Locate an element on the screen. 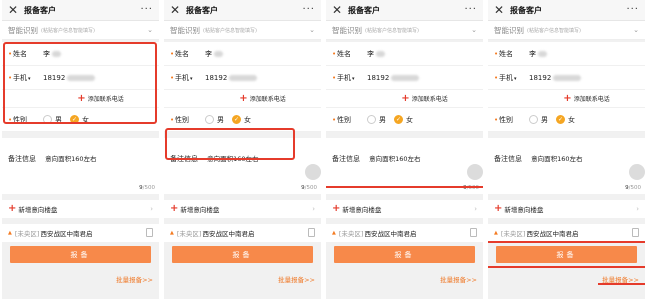 The height and width of the screenshot is (299, 650). gender-label: 性别 is located at coordinates (344, 119).